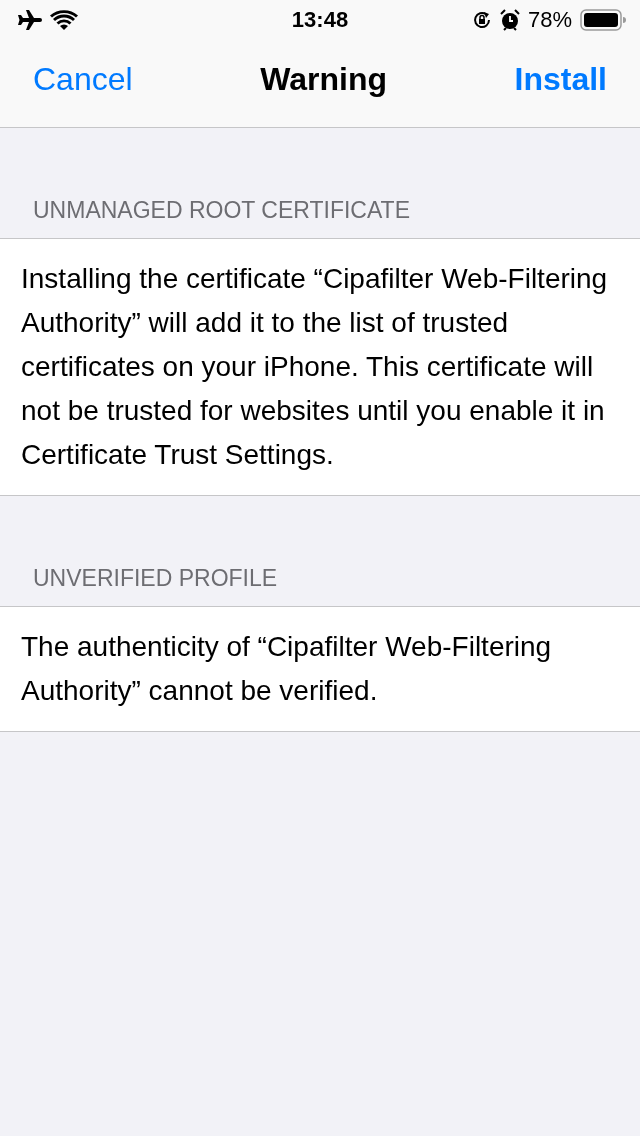 This screenshot has height=1136, width=640. Describe the element at coordinates (481, 20) in the screenshot. I see `rotation-lock-icon` at that location.